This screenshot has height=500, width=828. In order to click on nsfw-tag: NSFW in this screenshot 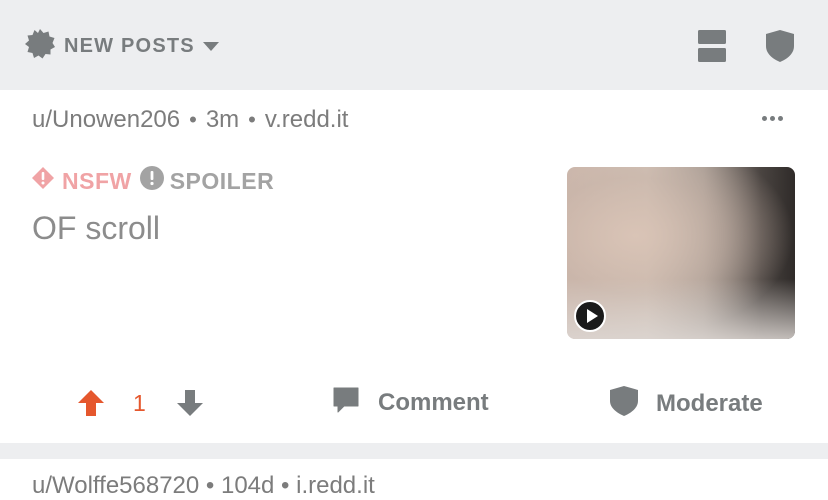, I will do `click(97, 180)`.